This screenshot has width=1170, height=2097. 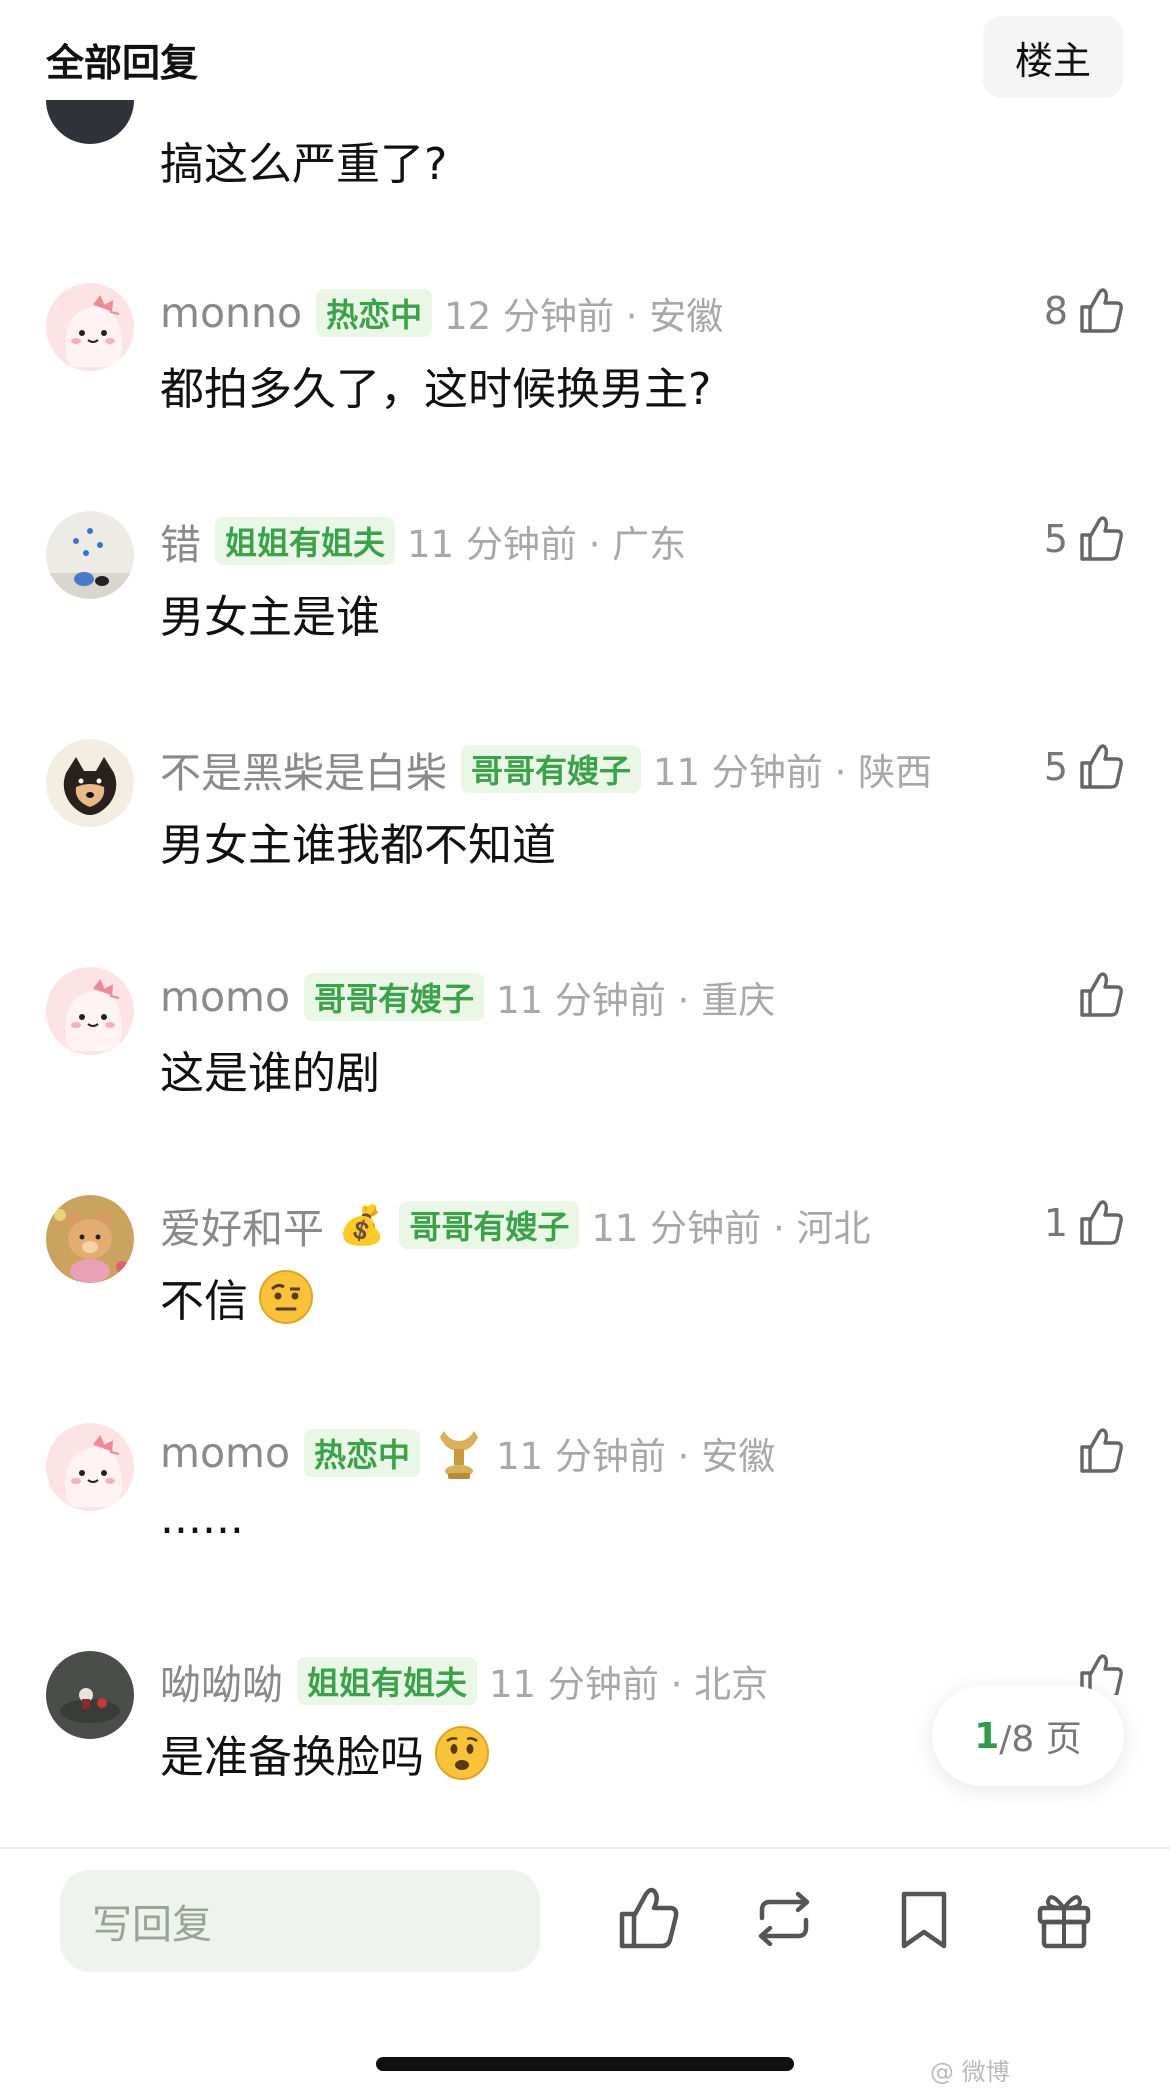 What do you see at coordinates (585, 1848) in the screenshot?
I see `divider` at bounding box center [585, 1848].